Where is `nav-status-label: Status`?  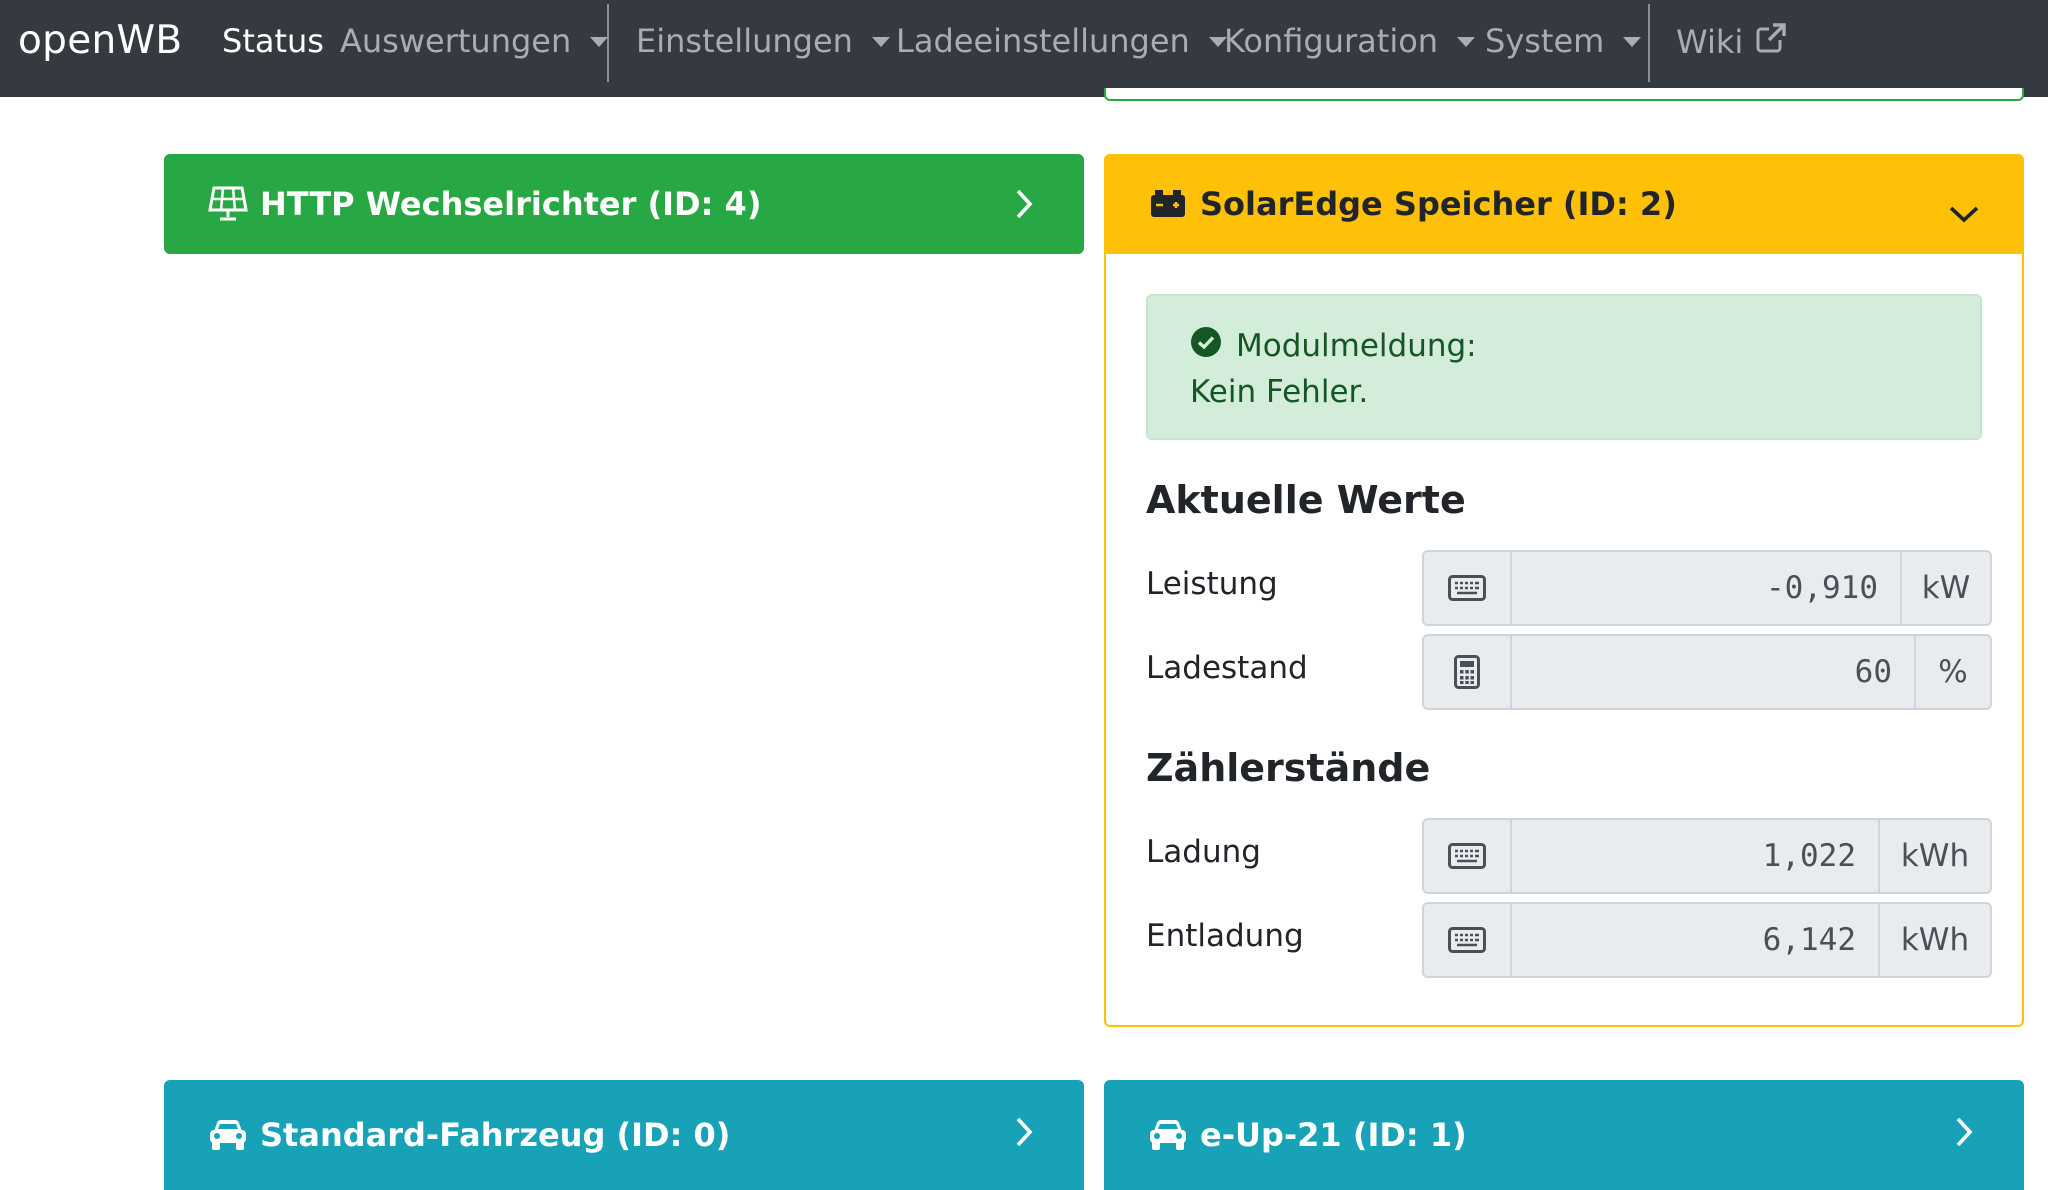 nav-status-label: Status is located at coordinates (273, 41).